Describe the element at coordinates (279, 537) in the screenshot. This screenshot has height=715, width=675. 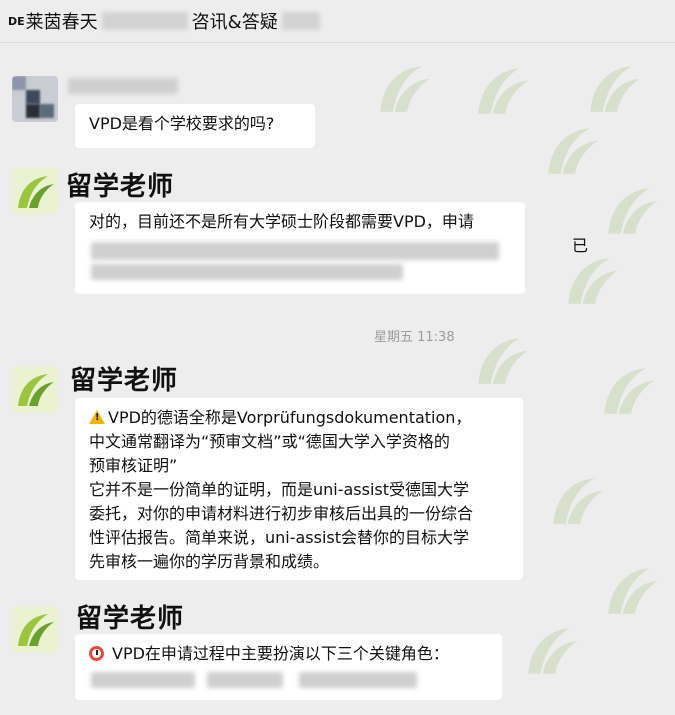
I see `message-line-6: 性评估报告。简单来说，uni-assist会替你的目标大学` at that location.